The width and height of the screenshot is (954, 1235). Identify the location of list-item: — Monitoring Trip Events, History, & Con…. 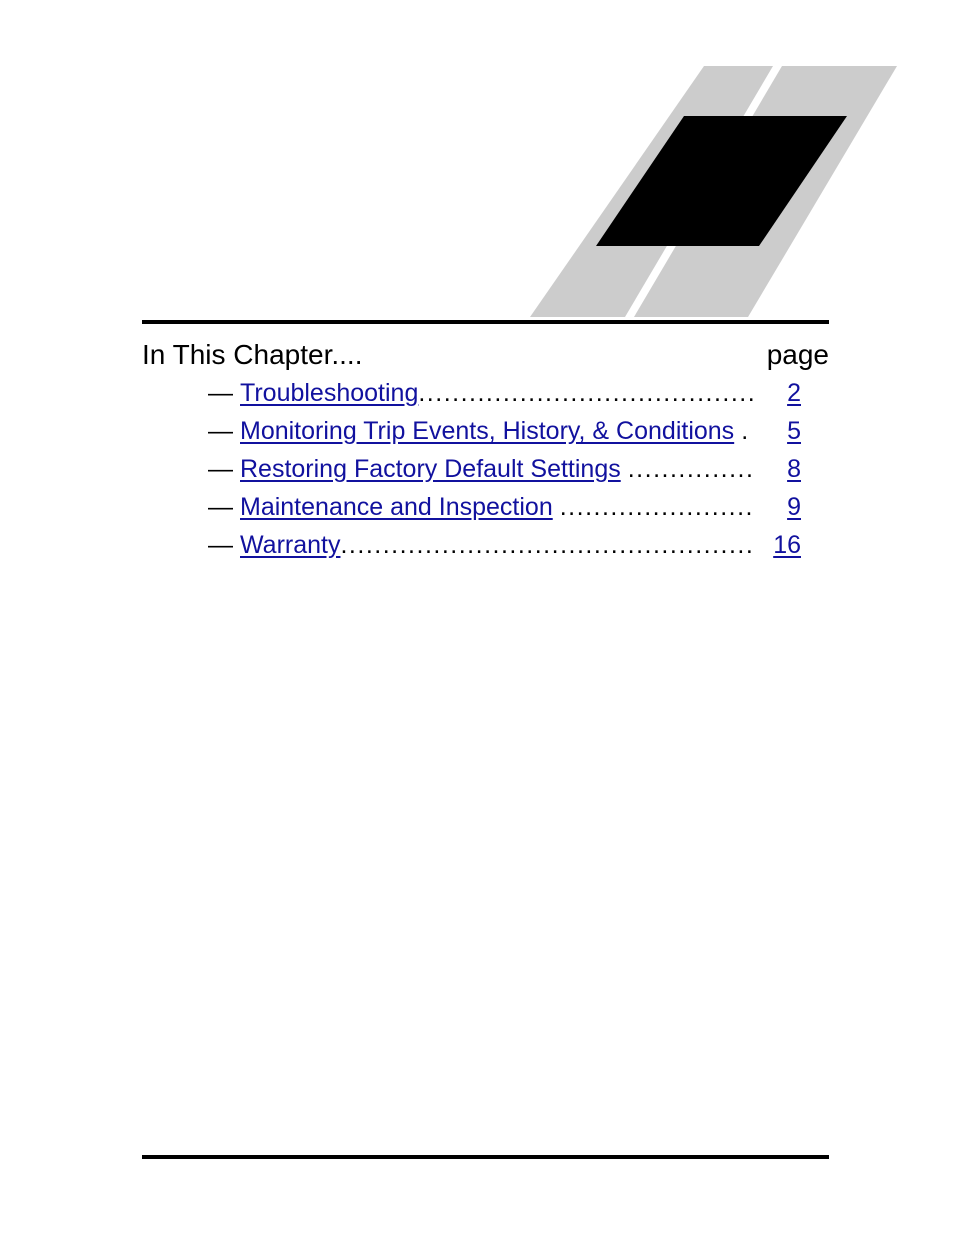
(485, 435).